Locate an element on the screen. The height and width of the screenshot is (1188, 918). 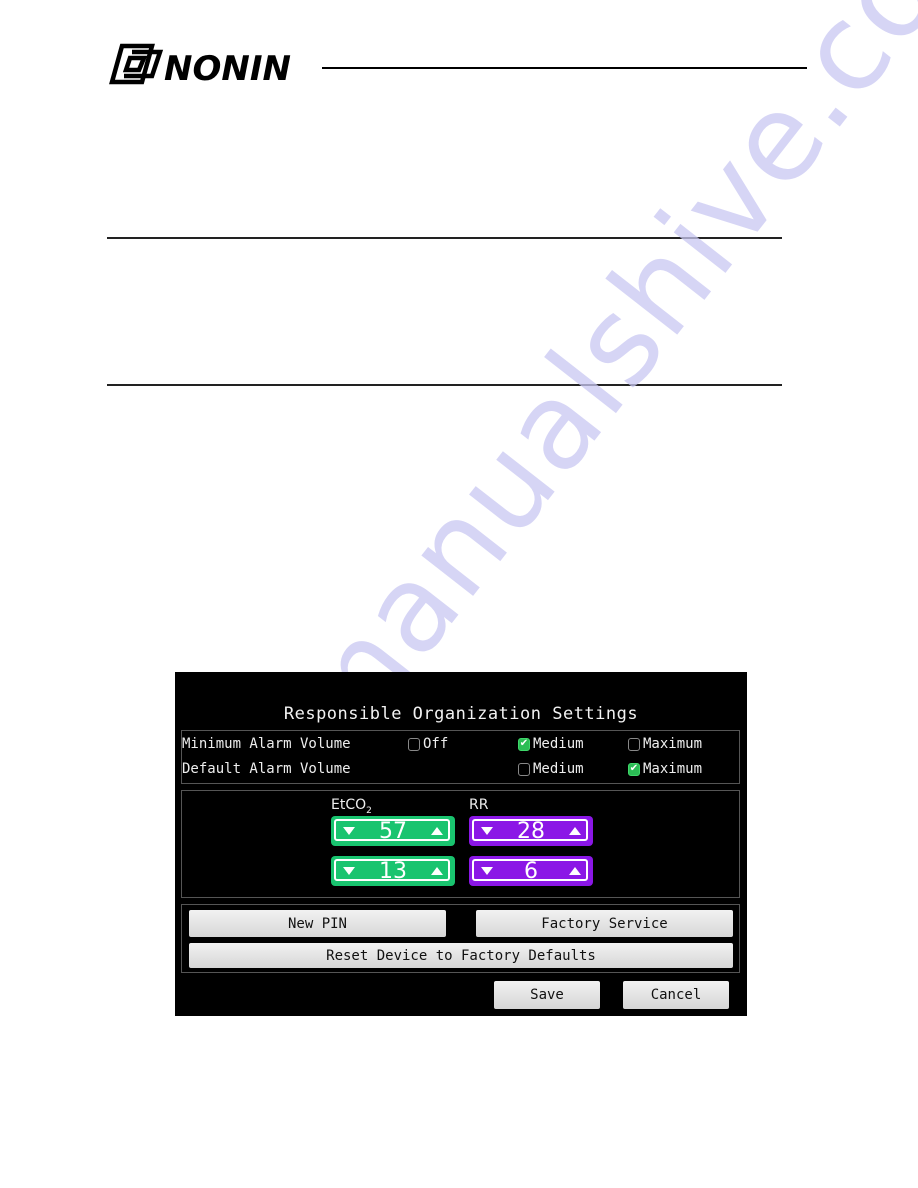
save-button: Save is located at coordinates (547, 995).